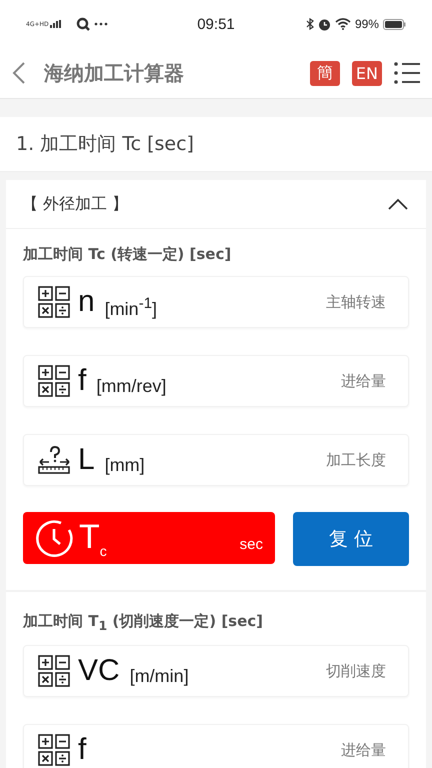 The height and width of the screenshot is (768, 432). I want to click on menu-icon, so click(407, 73).